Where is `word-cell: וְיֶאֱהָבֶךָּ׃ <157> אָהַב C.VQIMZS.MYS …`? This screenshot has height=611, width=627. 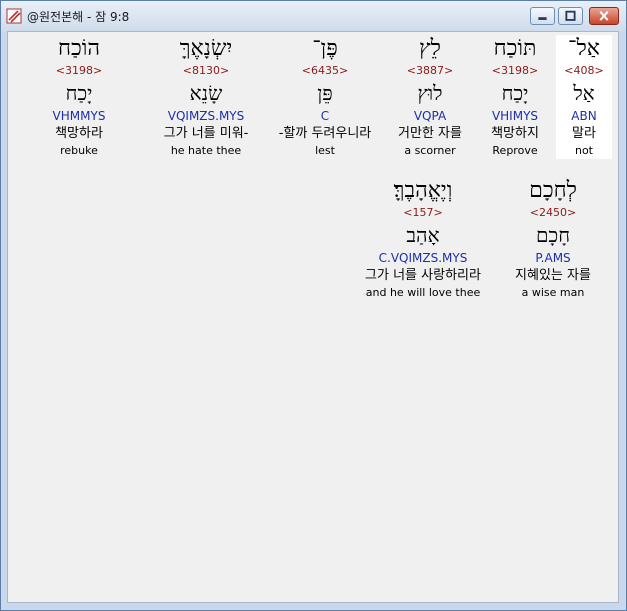
word-cell: וְיֶאֱהָבֶךָּ׃ <157> אָהַב C.VQIMZS.MYS … is located at coordinates (423, 239).